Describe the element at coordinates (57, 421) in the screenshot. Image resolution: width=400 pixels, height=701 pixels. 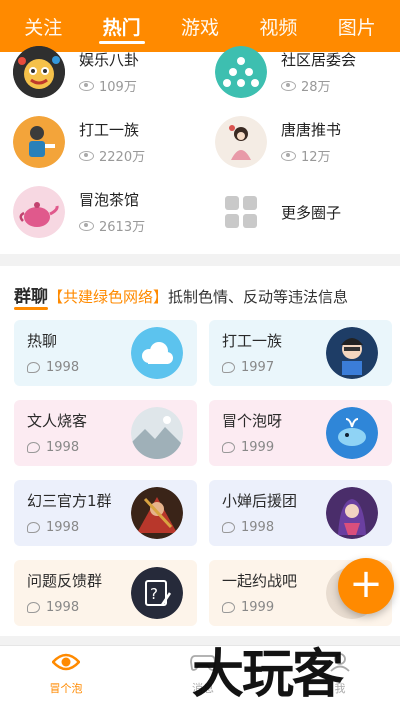
I see `group-name: 文人烧客` at that location.